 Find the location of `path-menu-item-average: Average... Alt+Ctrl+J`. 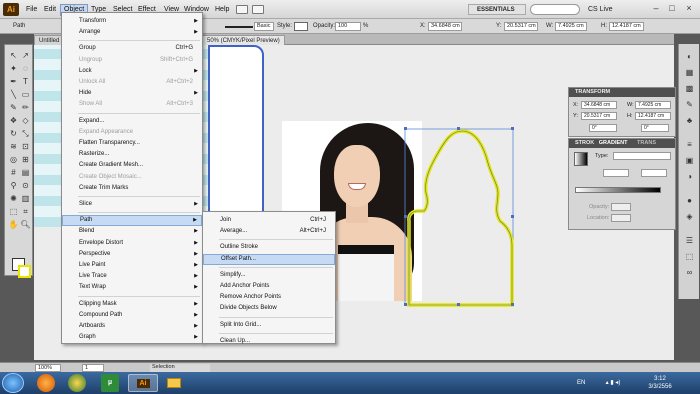

path-menu-item-average: Average... Alt+Ctrl+J is located at coordinates (269, 231).